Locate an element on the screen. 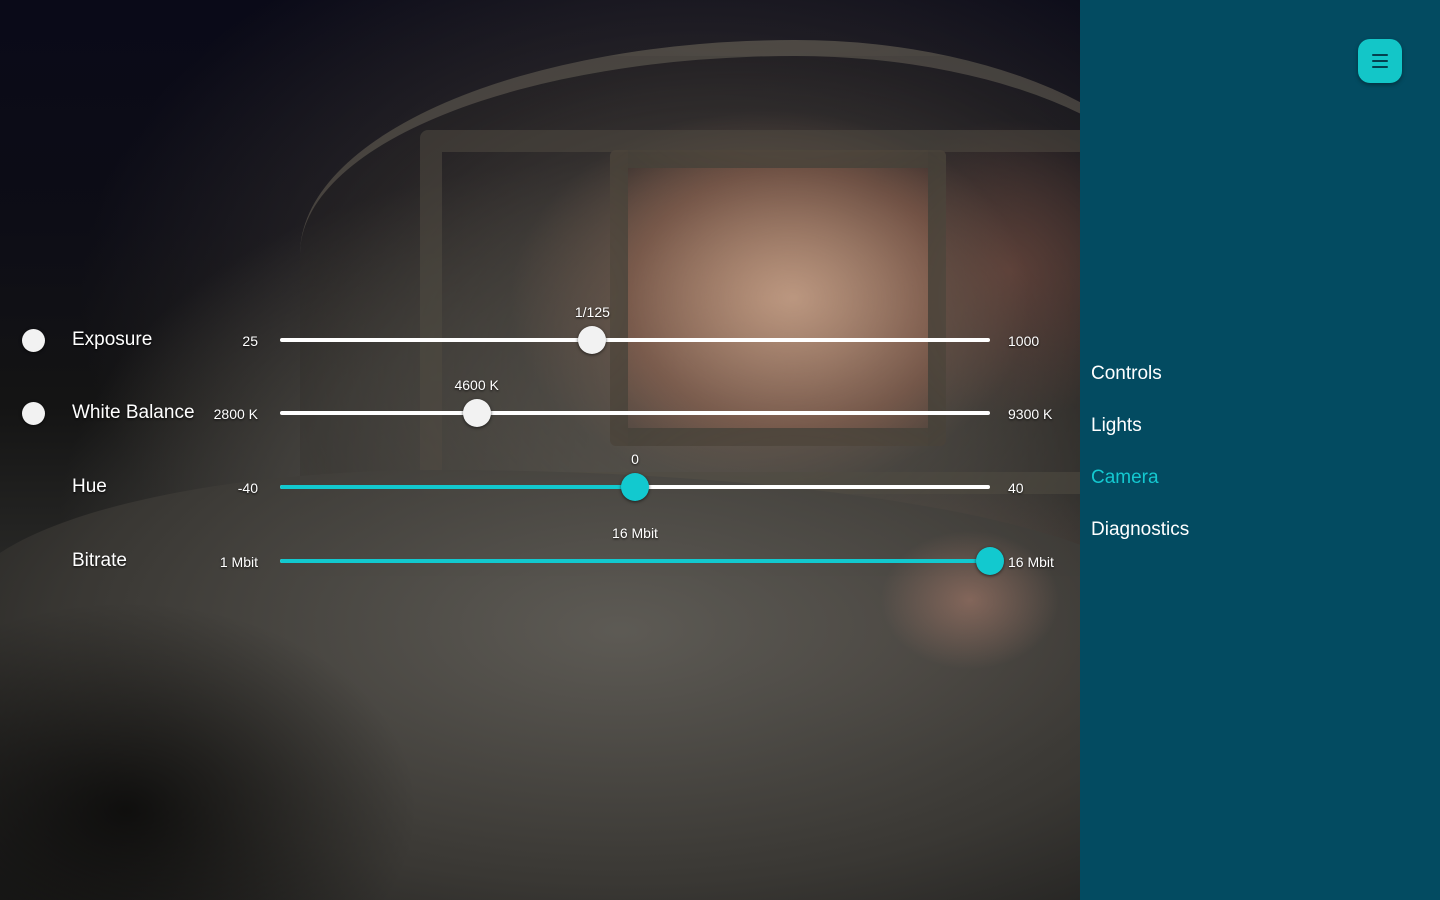 Image resolution: width=1440 pixels, height=900 pixels. hue-max-label: 40 is located at coordinates (1016, 488).